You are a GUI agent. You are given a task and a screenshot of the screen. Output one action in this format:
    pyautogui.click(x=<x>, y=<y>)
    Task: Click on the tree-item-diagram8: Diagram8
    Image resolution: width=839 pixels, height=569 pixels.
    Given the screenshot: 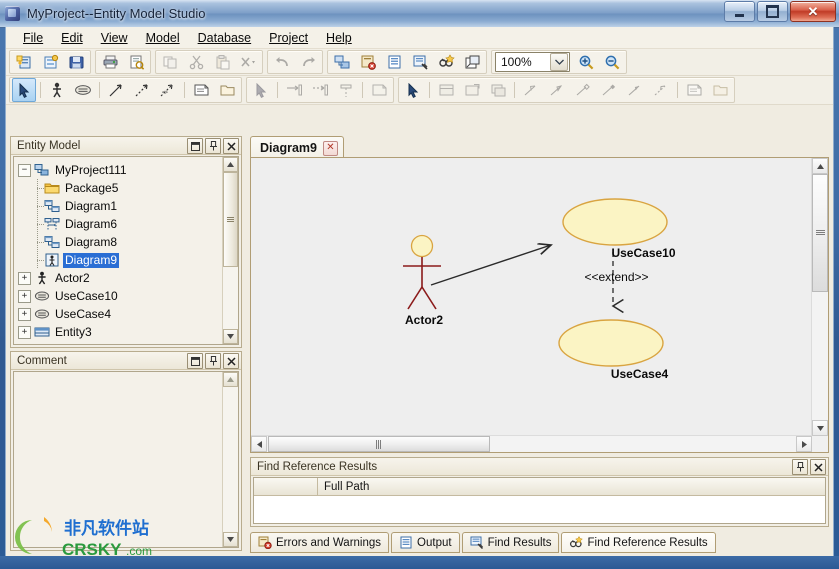 What is the action you would take?
    pyautogui.click(x=120, y=242)
    